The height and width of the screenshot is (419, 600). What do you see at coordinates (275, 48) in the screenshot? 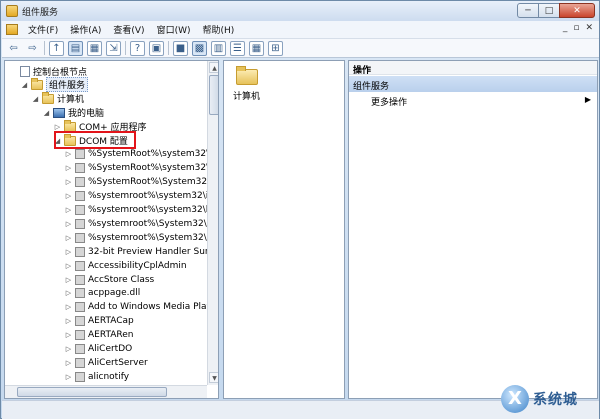
I see `refresh-icon: ⊞` at bounding box center [275, 48].